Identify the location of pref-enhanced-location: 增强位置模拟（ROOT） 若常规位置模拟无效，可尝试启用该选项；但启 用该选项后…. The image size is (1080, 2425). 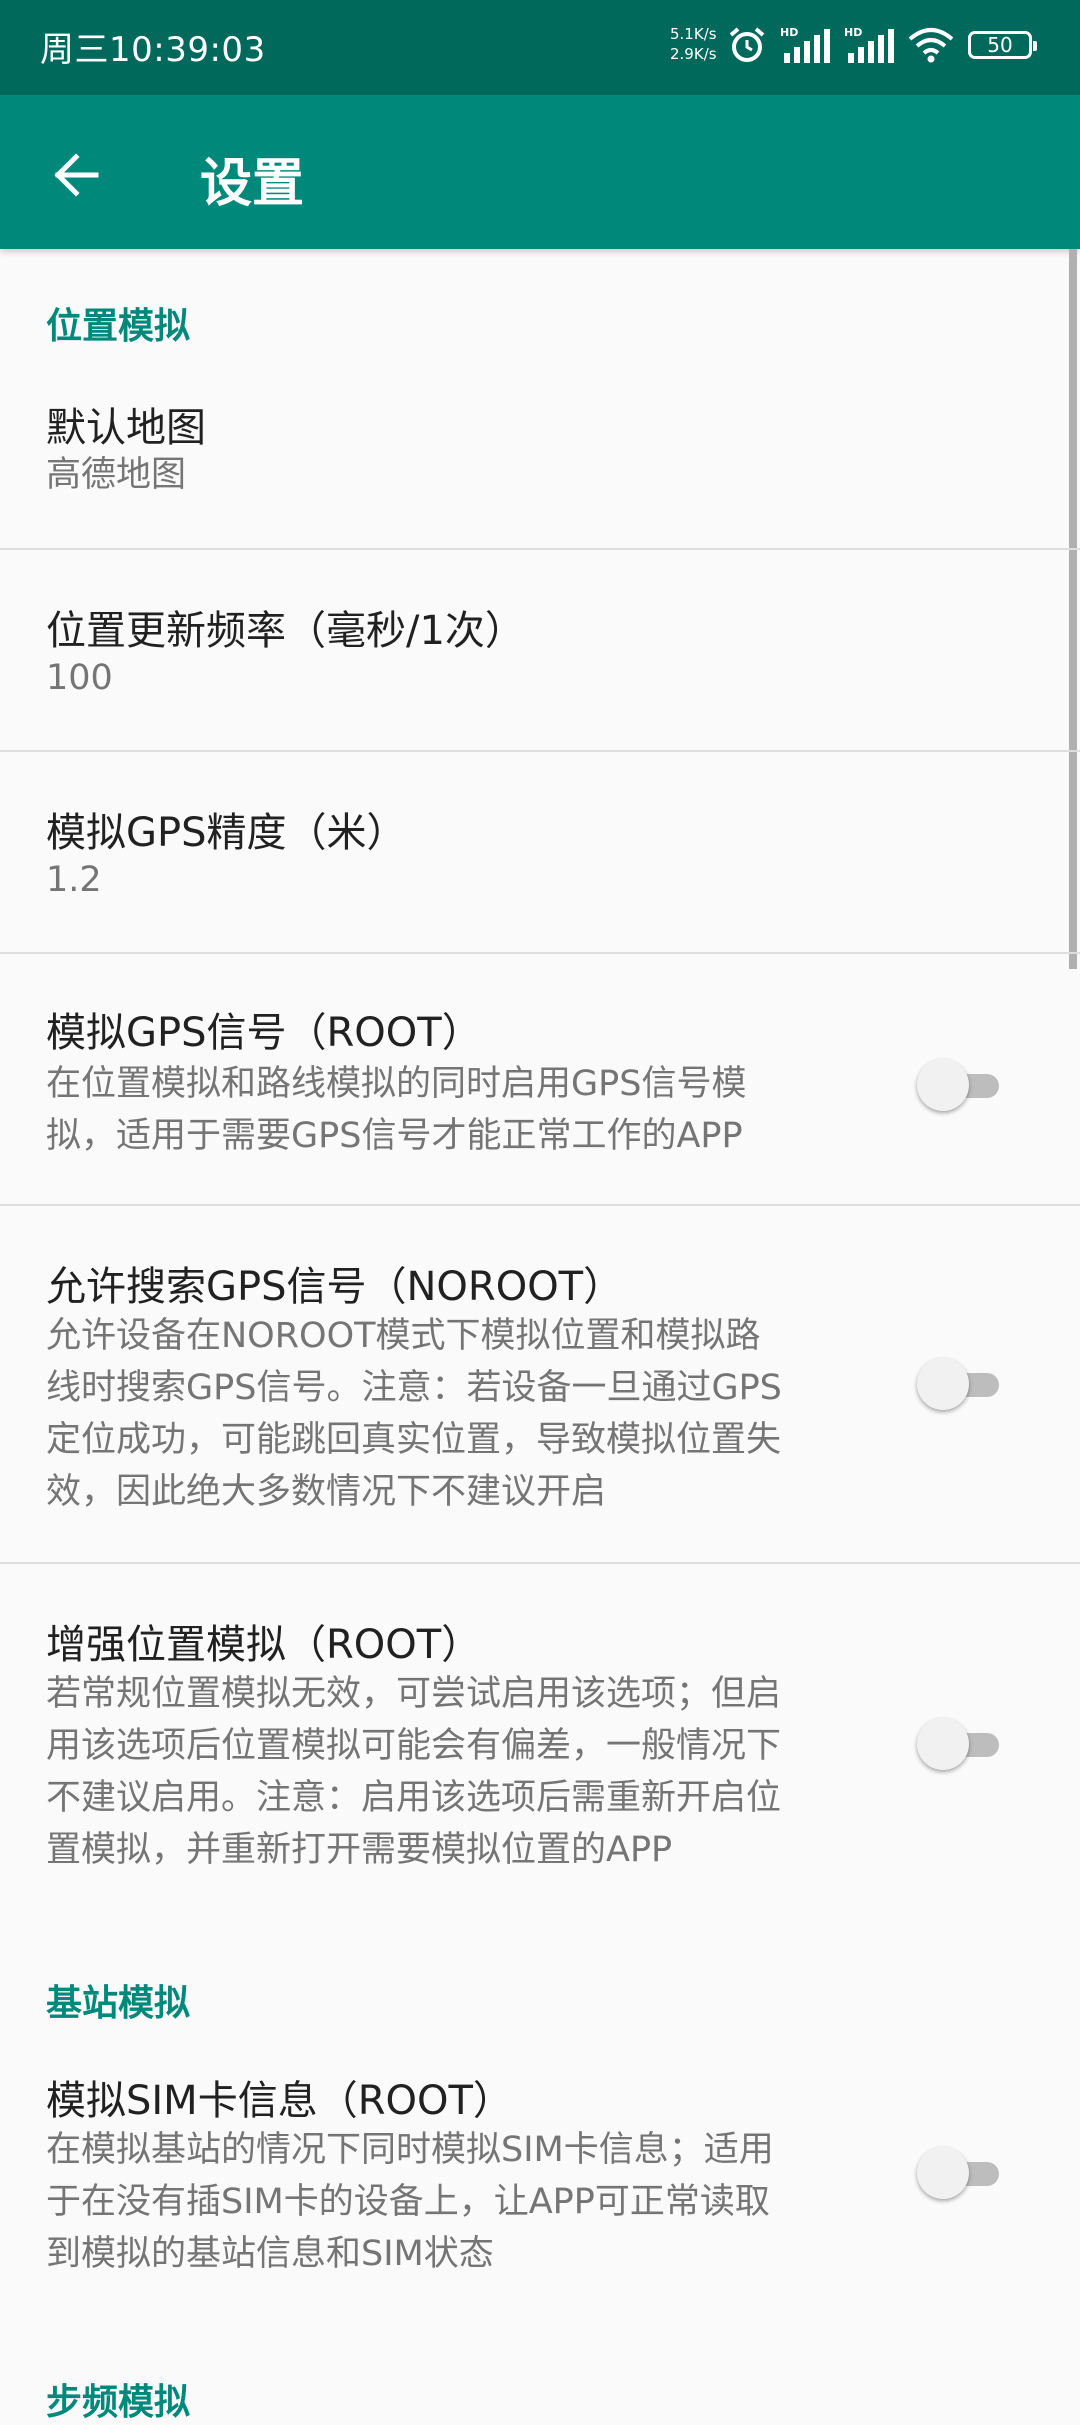
(540, 1734).